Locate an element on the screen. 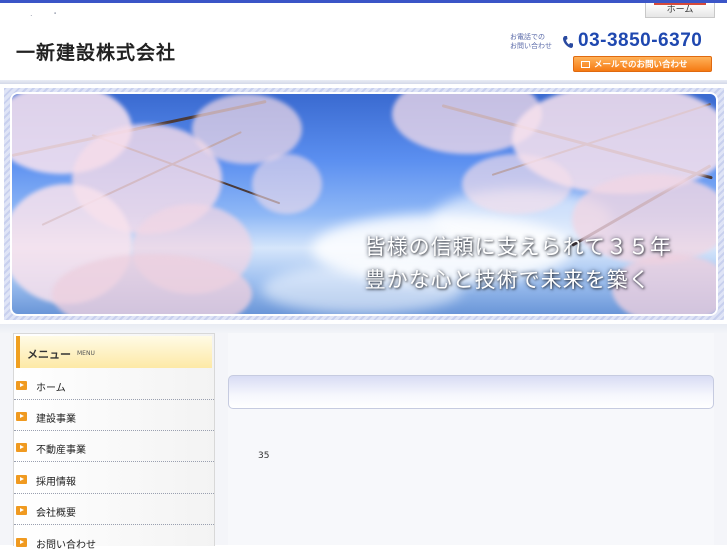  hero-tagline: 皆様の信頼に支えられて３５年 豊かな心と技術で未来を築く is located at coordinates (518, 264).